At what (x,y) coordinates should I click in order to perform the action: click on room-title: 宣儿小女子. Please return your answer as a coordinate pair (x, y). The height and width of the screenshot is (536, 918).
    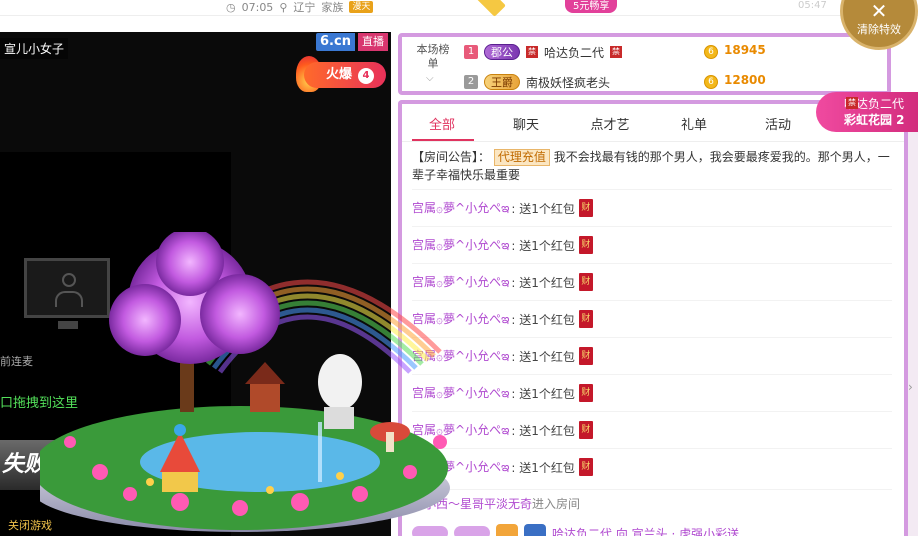
    Looking at the image, I should click on (34, 48).